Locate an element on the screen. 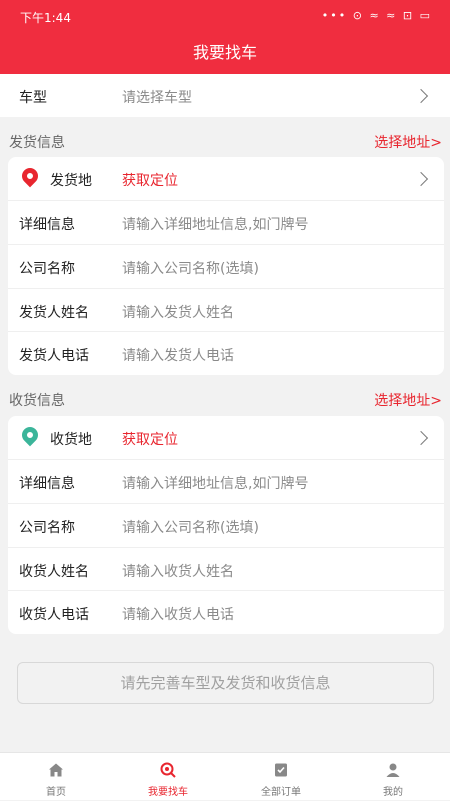 The height and width of the screenshot is (801, 450). tab-find-car: 我要找车 is located at coordinates (168, 777).